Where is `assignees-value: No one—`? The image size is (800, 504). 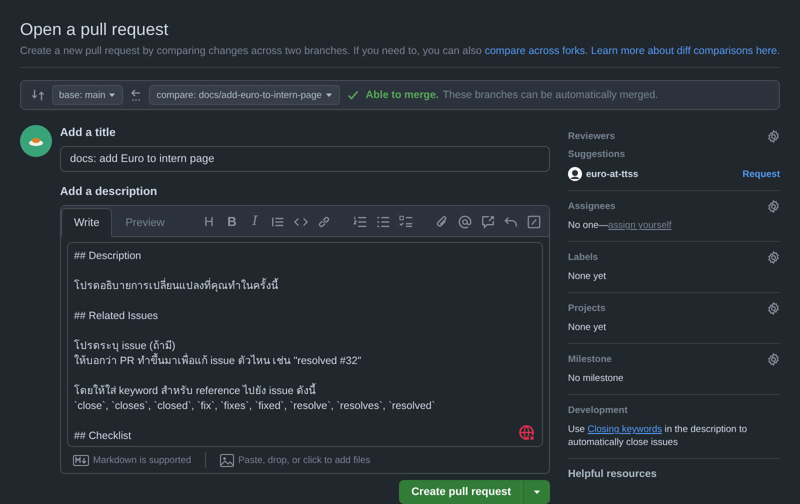 assignees-value: No one— is located at coordinates (588, 225).